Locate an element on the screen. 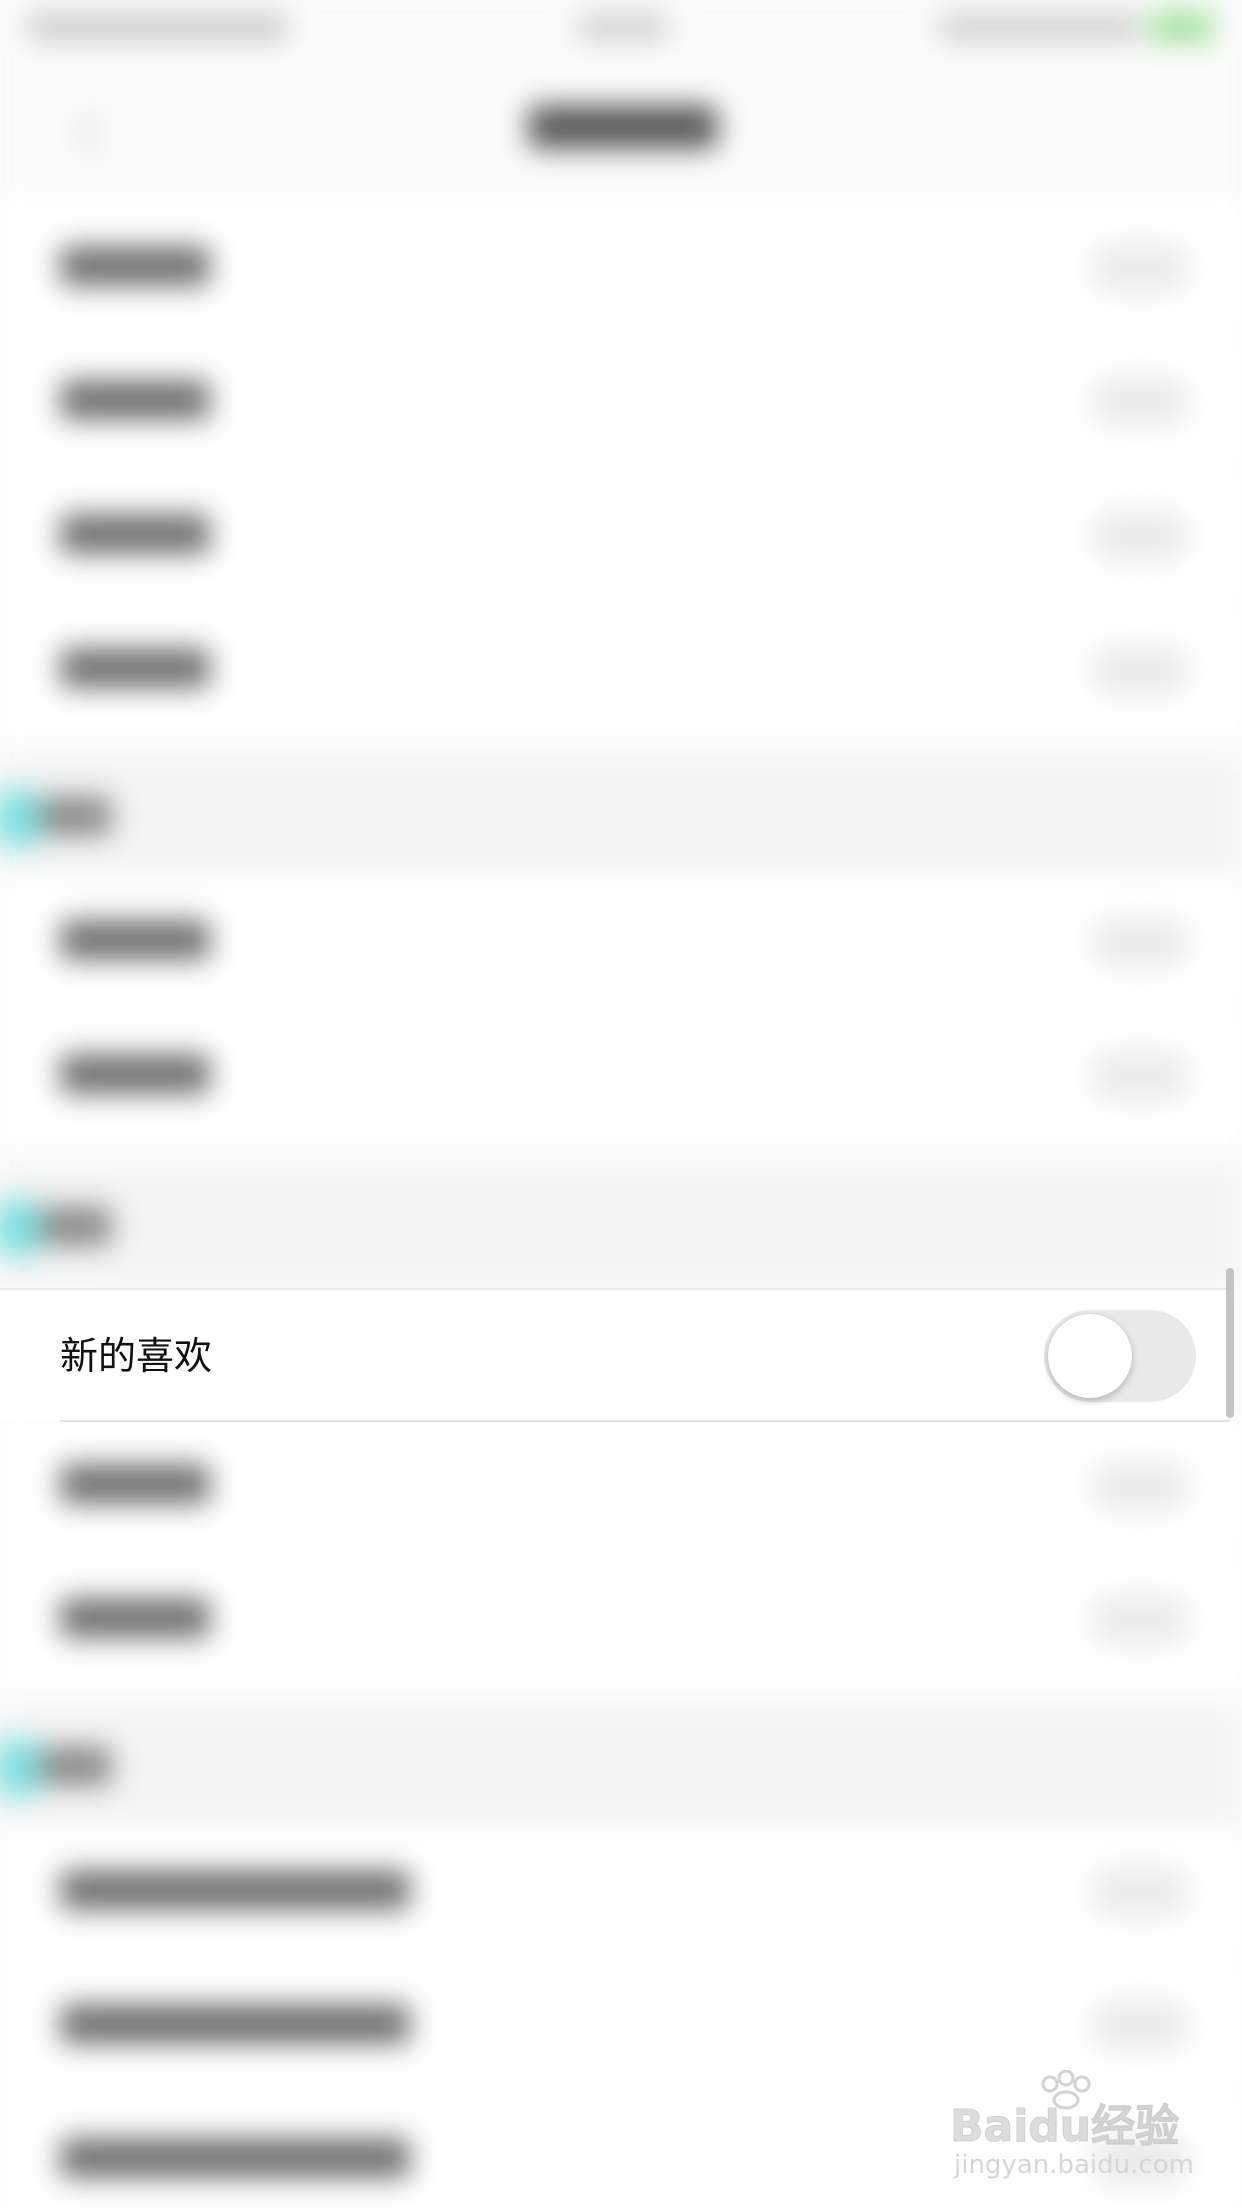 This screenshot has width=1242, height=2208. status-bar is located at coordinates (621, 30).